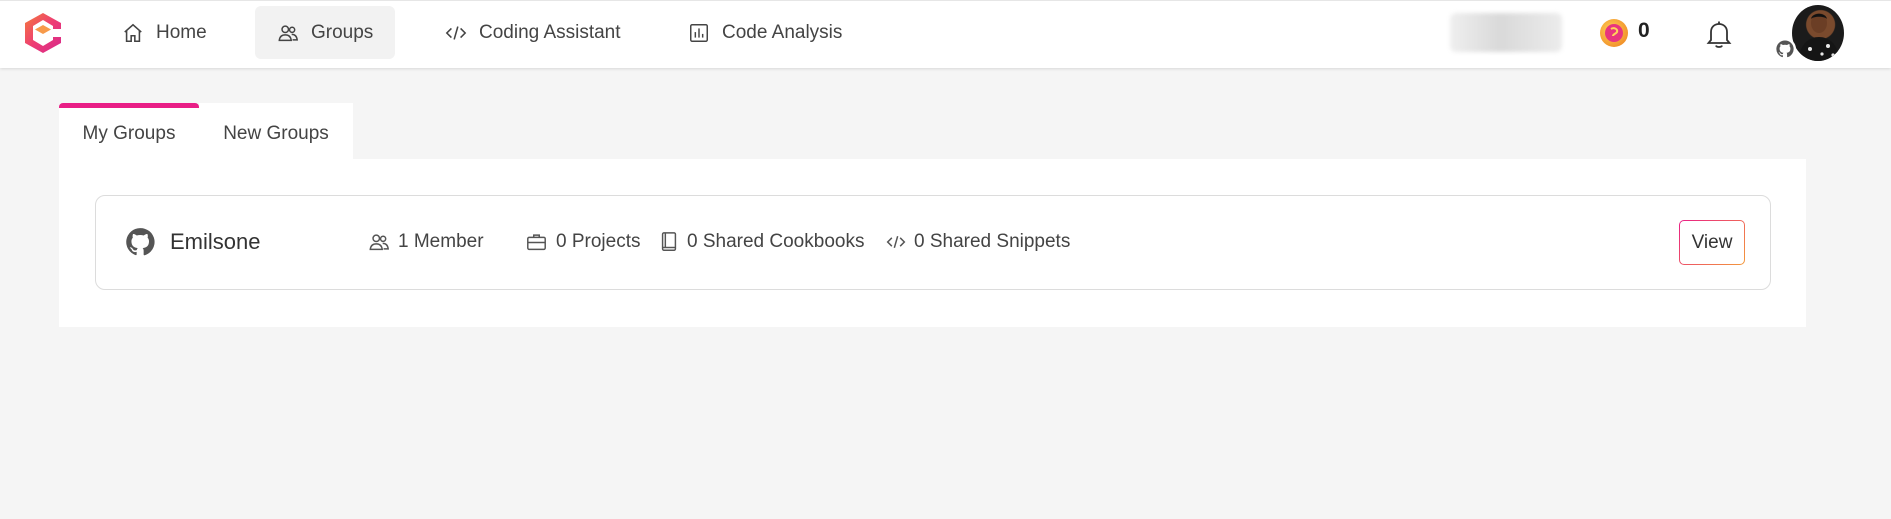 This screenshot has width=1891, height=519. What do you see at coordinates (699, 32) in the screenshot?
I see `bar-chart-icon` at bounding box center [699, 32].